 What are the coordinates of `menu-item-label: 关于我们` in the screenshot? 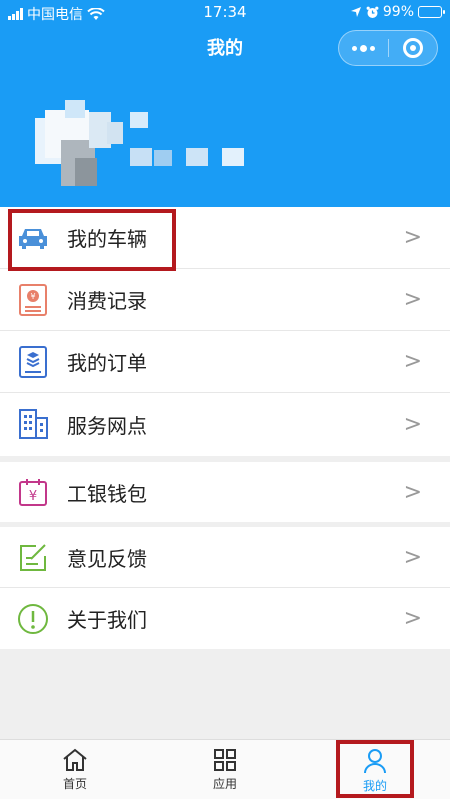 It's located at (107, 620).